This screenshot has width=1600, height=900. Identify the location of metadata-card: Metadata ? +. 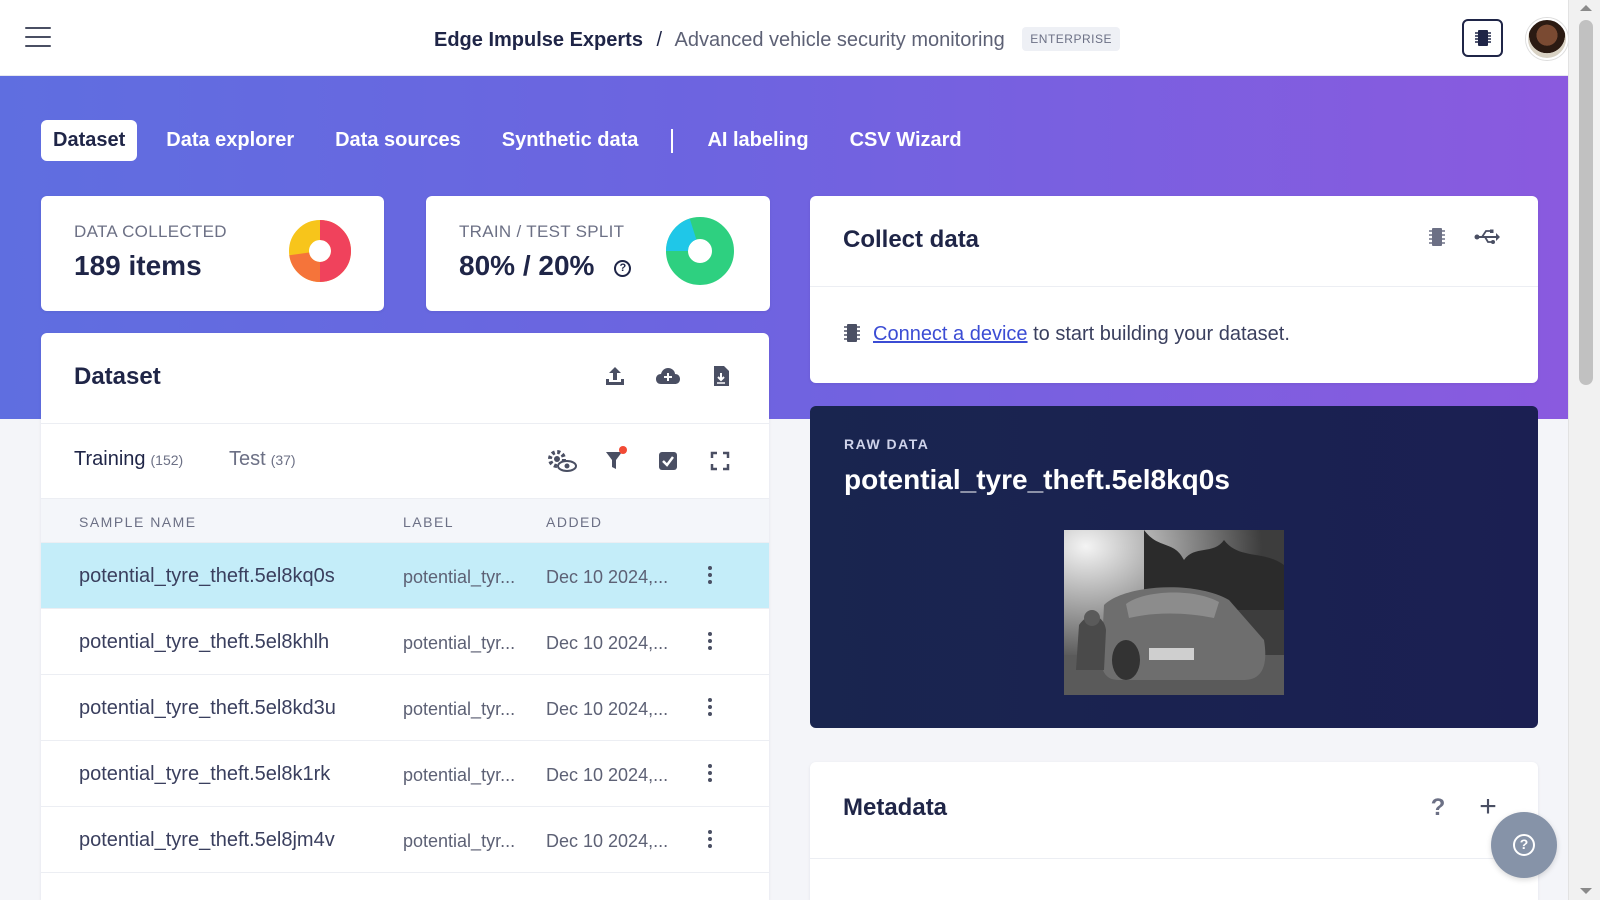
(1174, 831).